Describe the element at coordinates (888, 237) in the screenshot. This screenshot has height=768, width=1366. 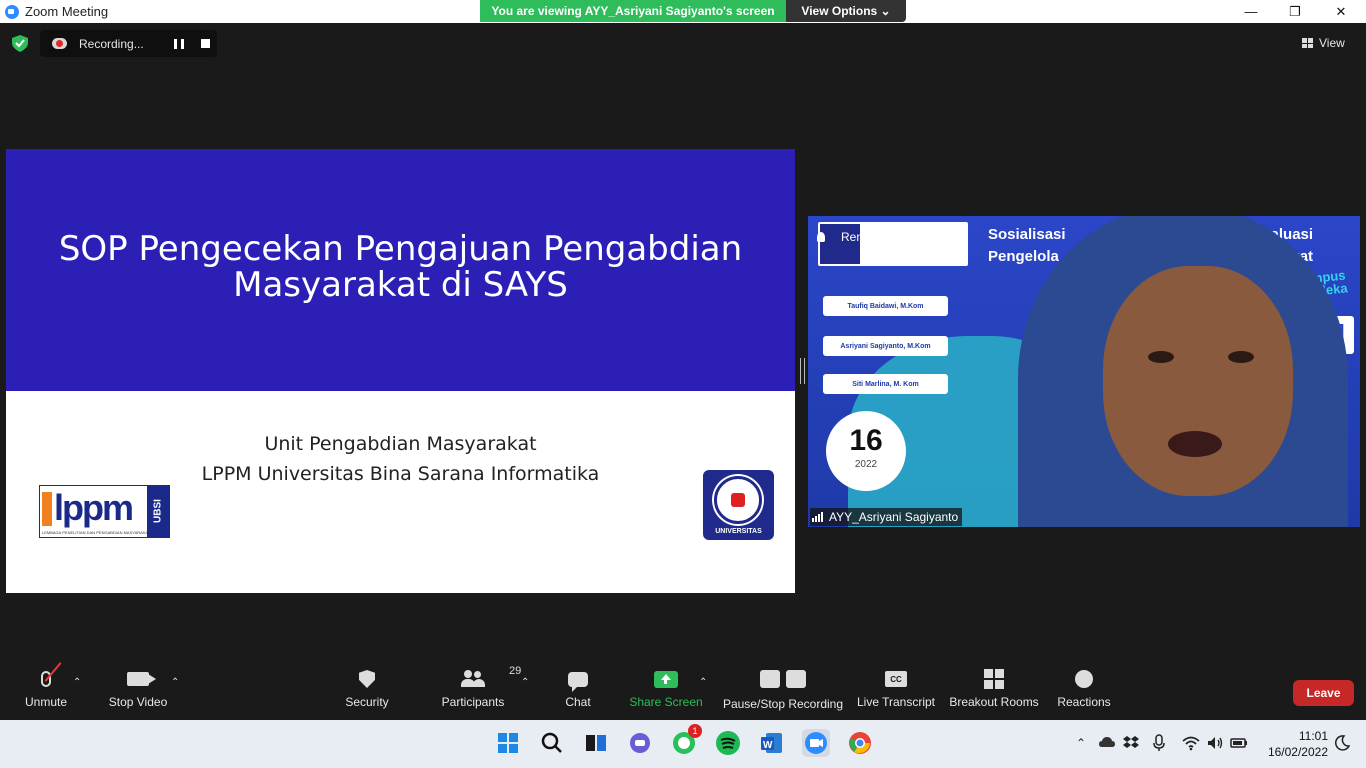
I see `remove-spotlight-label: Remove Spotlight` at that location.